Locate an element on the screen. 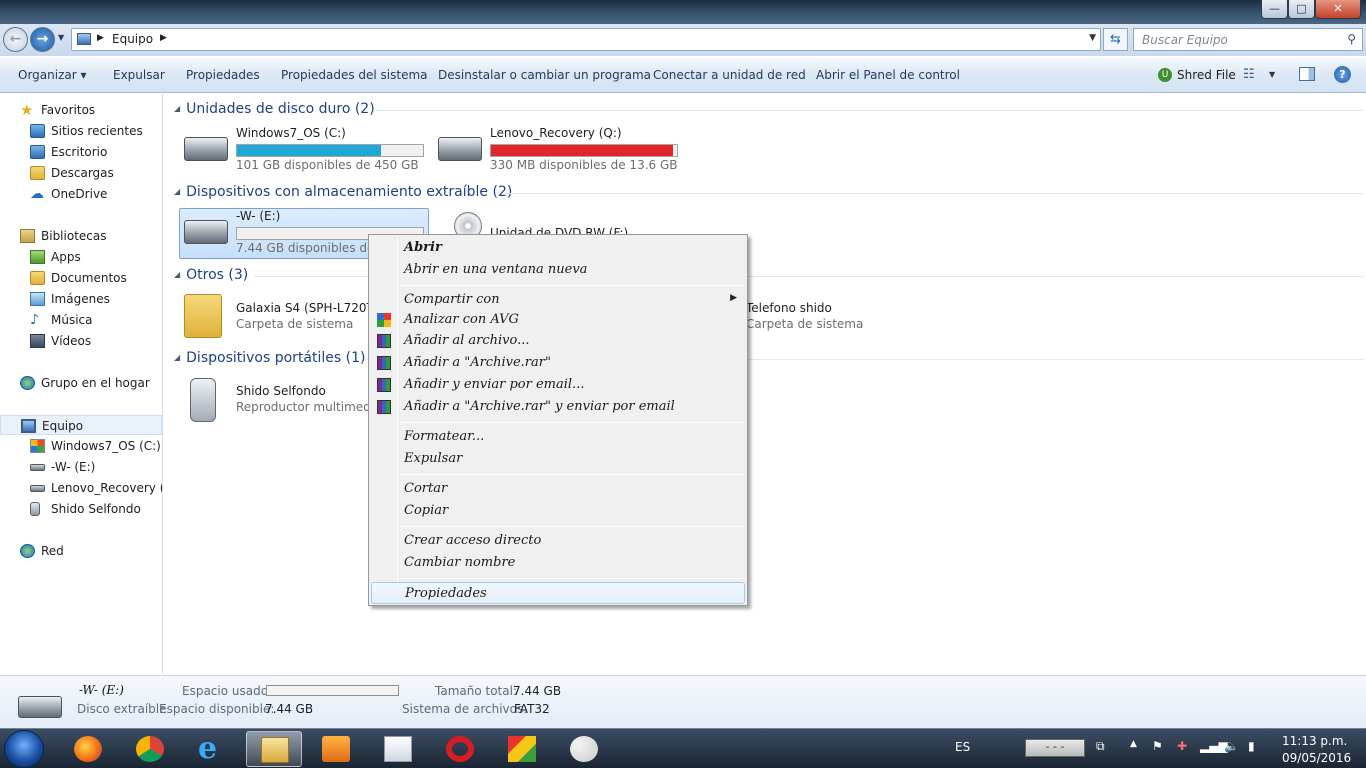 The height and width of the screenshot is (768, 1366). computer-icon is located at coordinates (28, 426).